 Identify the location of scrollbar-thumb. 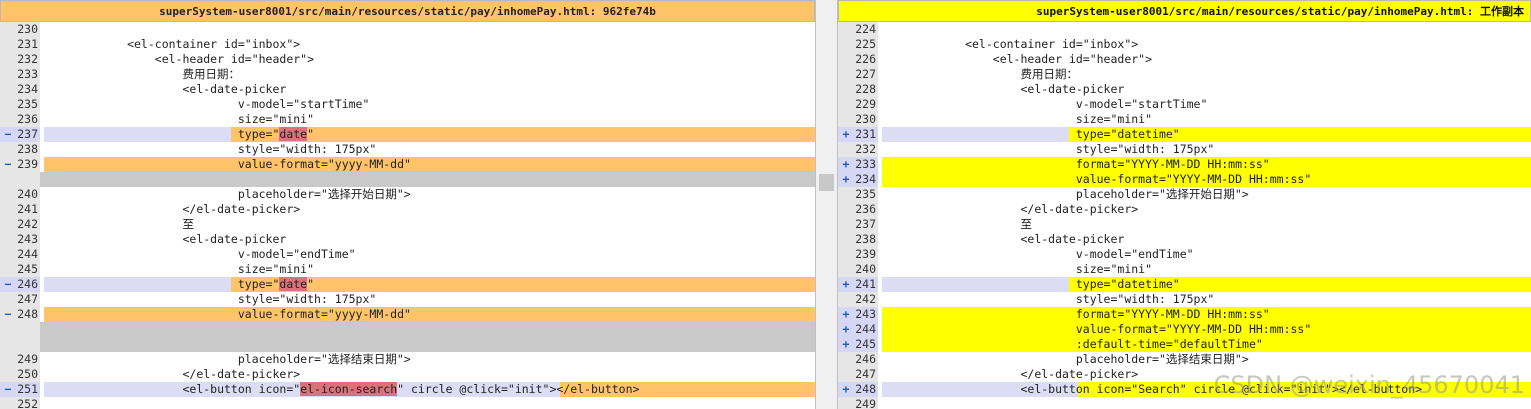
(826, 182).